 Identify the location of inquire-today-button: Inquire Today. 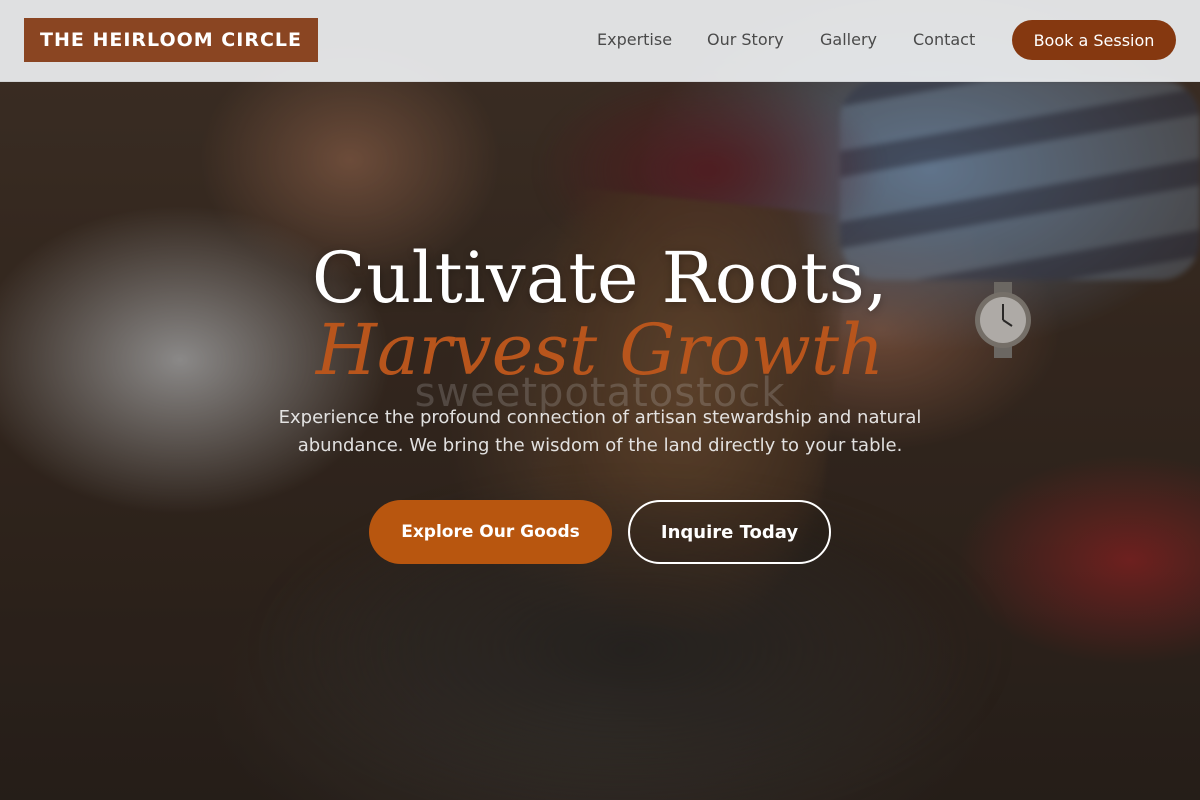
(729, 532).